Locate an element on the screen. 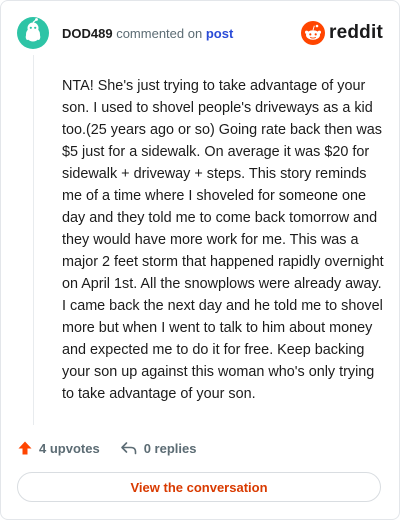  user-avatar is located at coordinates (33, 33).